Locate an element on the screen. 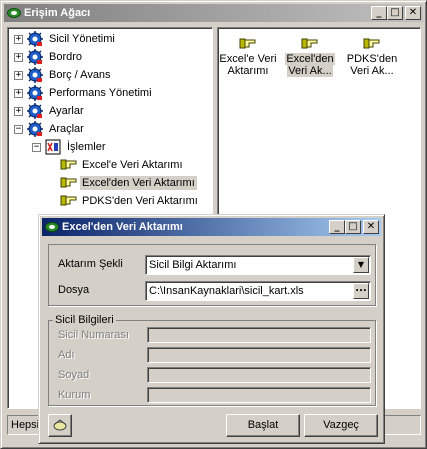 The width and height of the screenshot is (427, 449). tree-item-excel-export: Excel'e Veri Aktarımı is located at coordinates (120, 165).